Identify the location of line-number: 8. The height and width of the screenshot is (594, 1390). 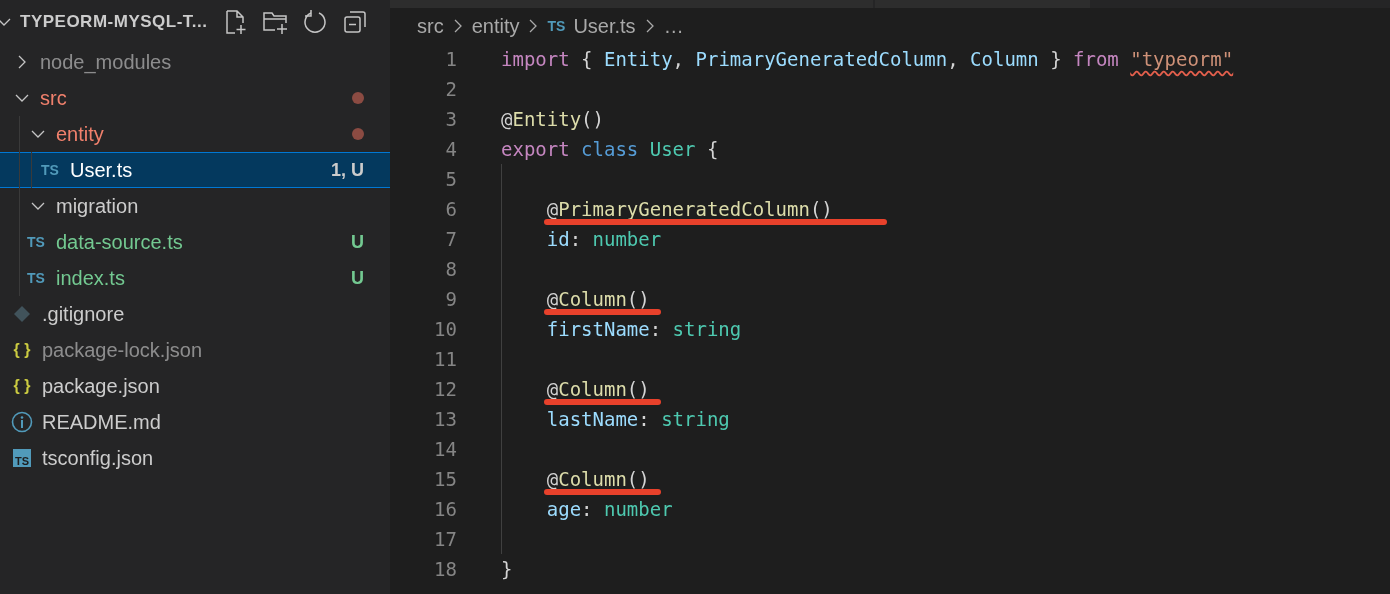
(450, 269).